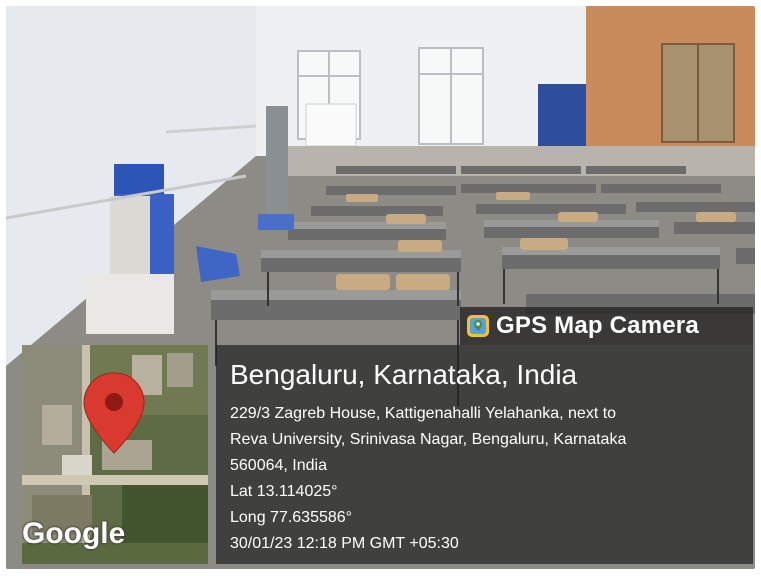 This screenshot has height=576, width=761. Describe the element at coordinates (478, 326) in the screenshot. I see `gps-map-camera-icon` at that location.